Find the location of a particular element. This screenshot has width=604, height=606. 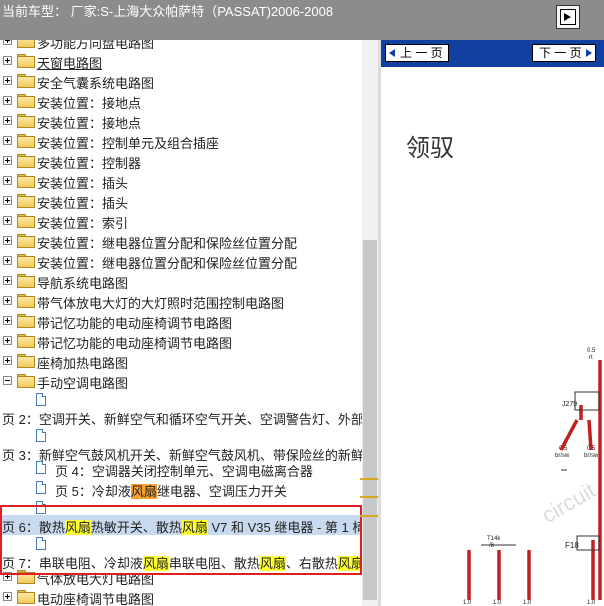

tree-leaf: 页 2：空调开关、新鲜空气和循环空气开关、空调警告灯、外部 is located at coordinates (181, 417).